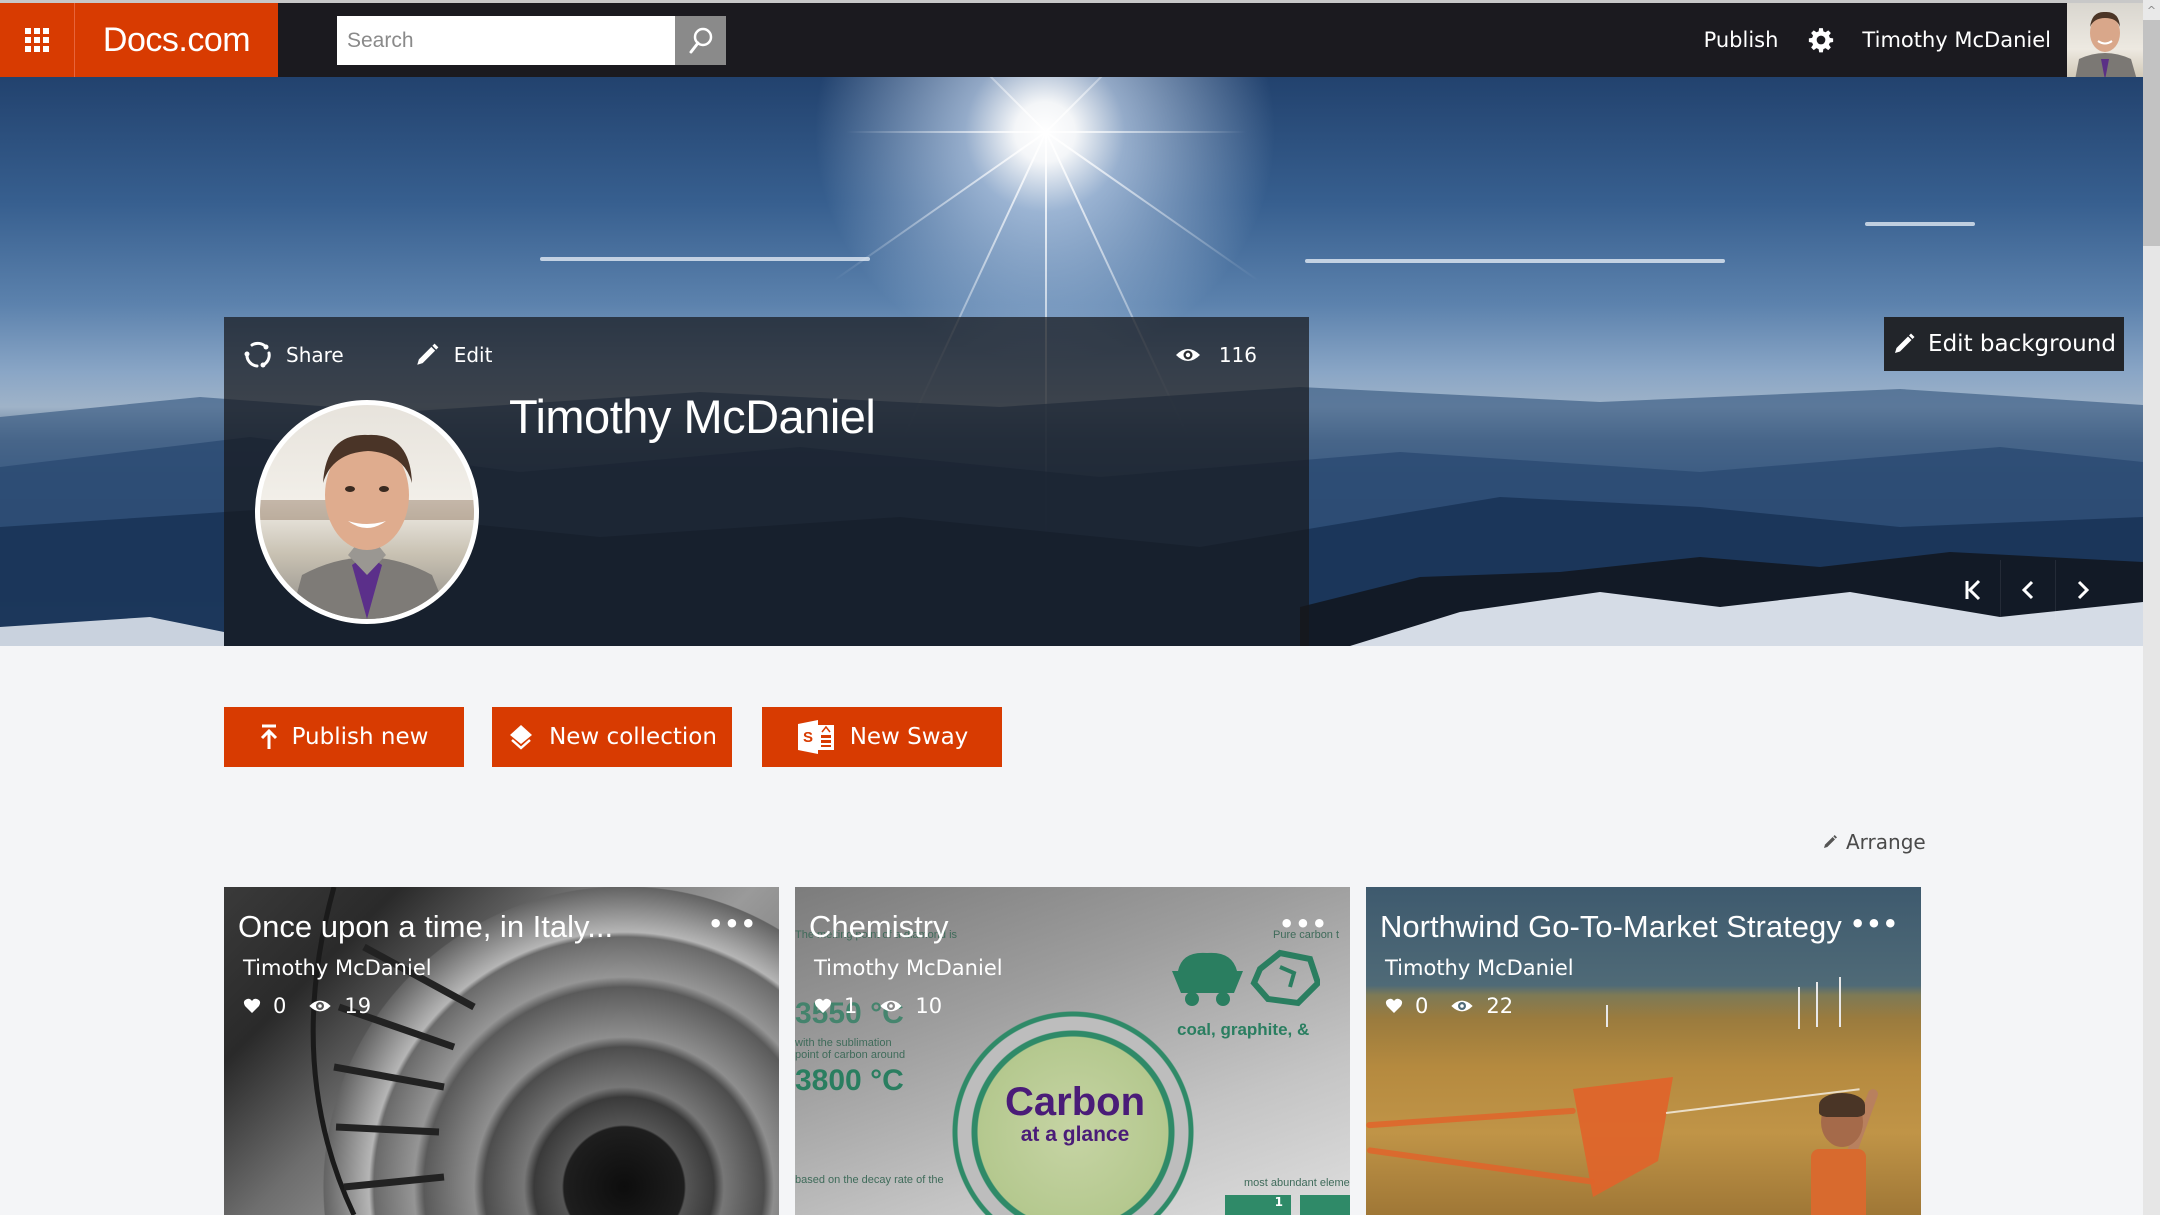 The width and height of the screenshot is (2160, 1215). I want to click on collection-icon, so click(521, 737).